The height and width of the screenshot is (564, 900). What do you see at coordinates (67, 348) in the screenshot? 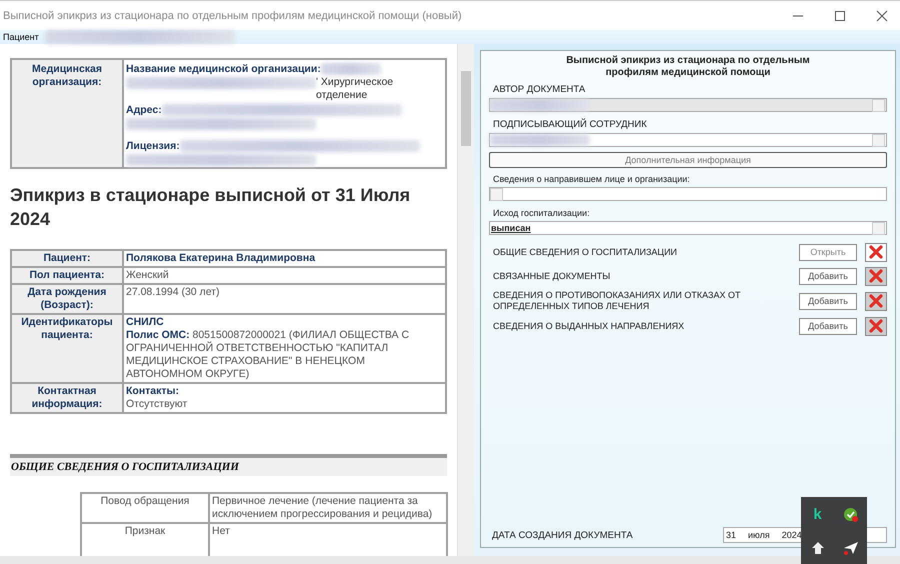
I see `row-label: Идентификаторы пациента:` at bounding box center [67, 348].